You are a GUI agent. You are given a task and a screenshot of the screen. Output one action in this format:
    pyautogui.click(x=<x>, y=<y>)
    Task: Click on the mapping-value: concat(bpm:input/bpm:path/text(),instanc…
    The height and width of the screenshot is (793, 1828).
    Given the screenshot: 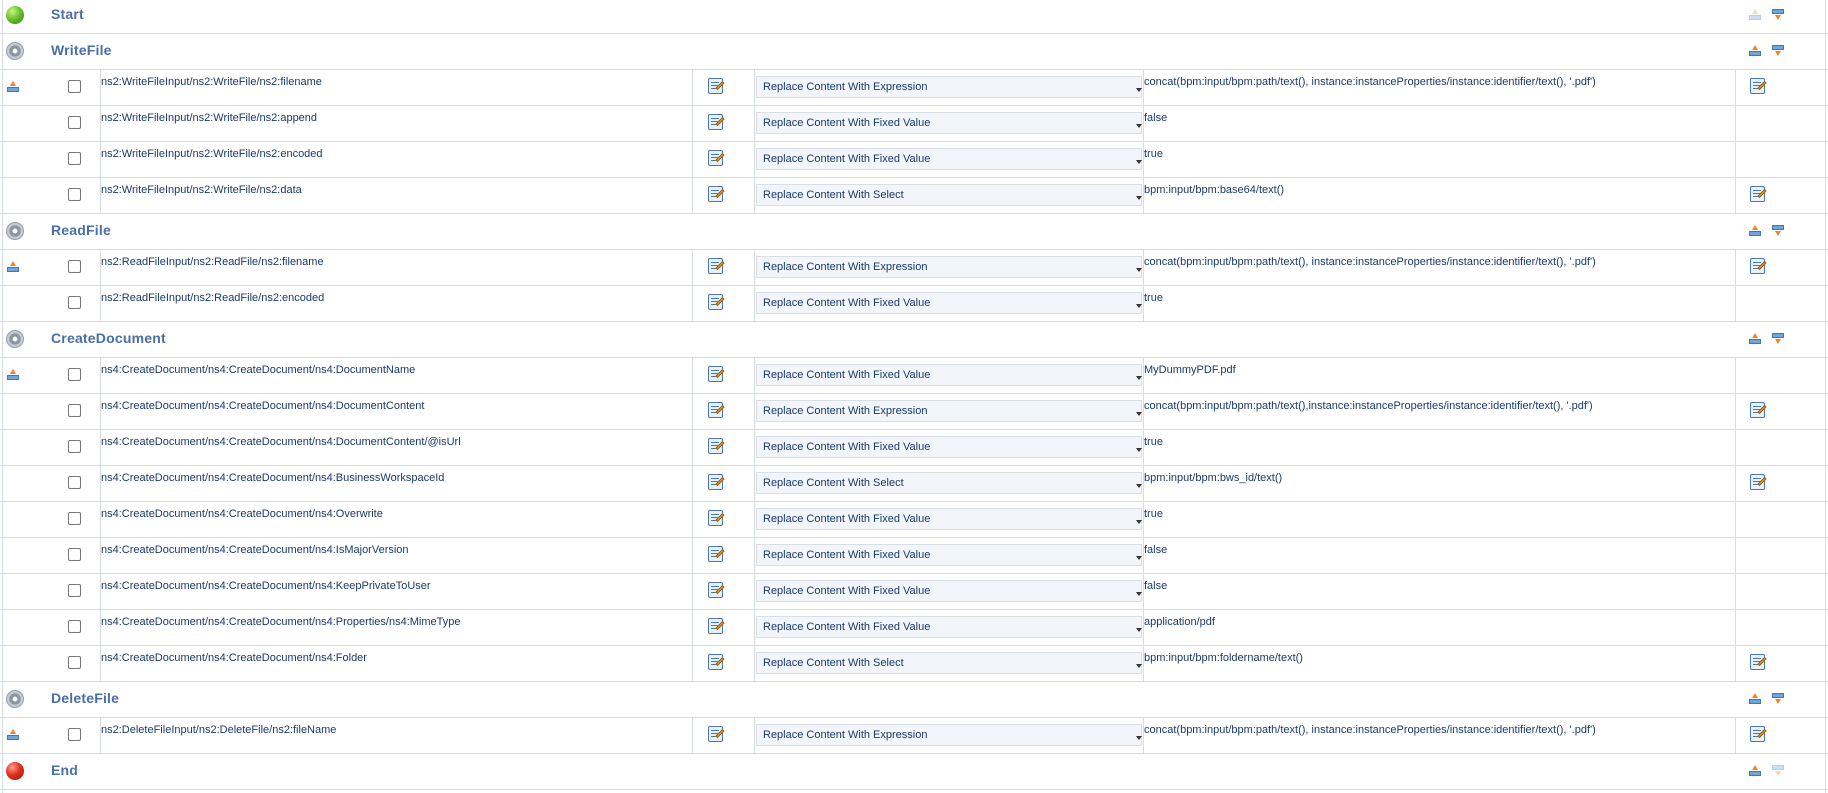 What is the action you would take?
    pyautogui.click(x=1368, y=406)
    